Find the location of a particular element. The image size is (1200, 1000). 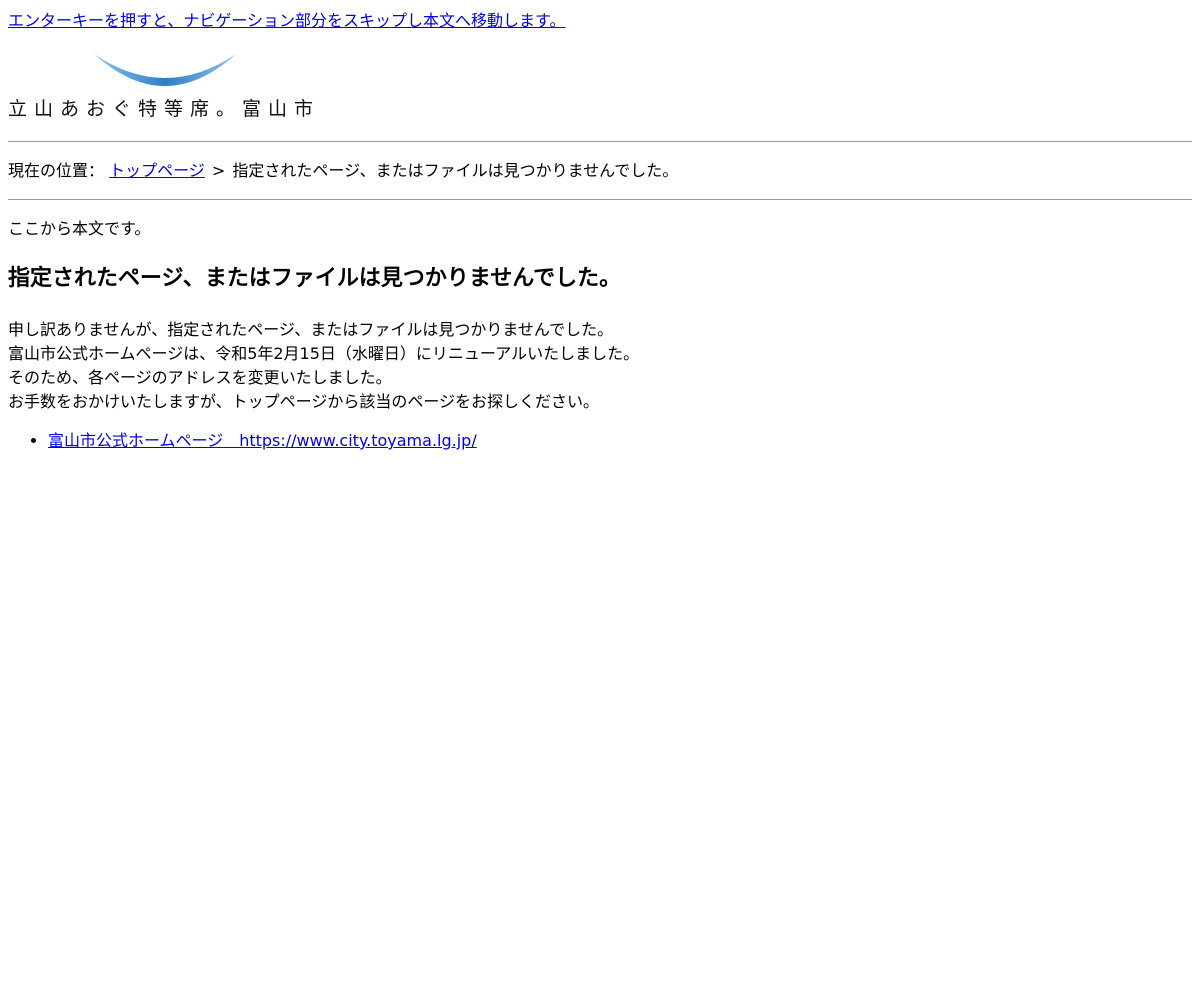

logo-arc-icon is located at coordinates (165, 70).